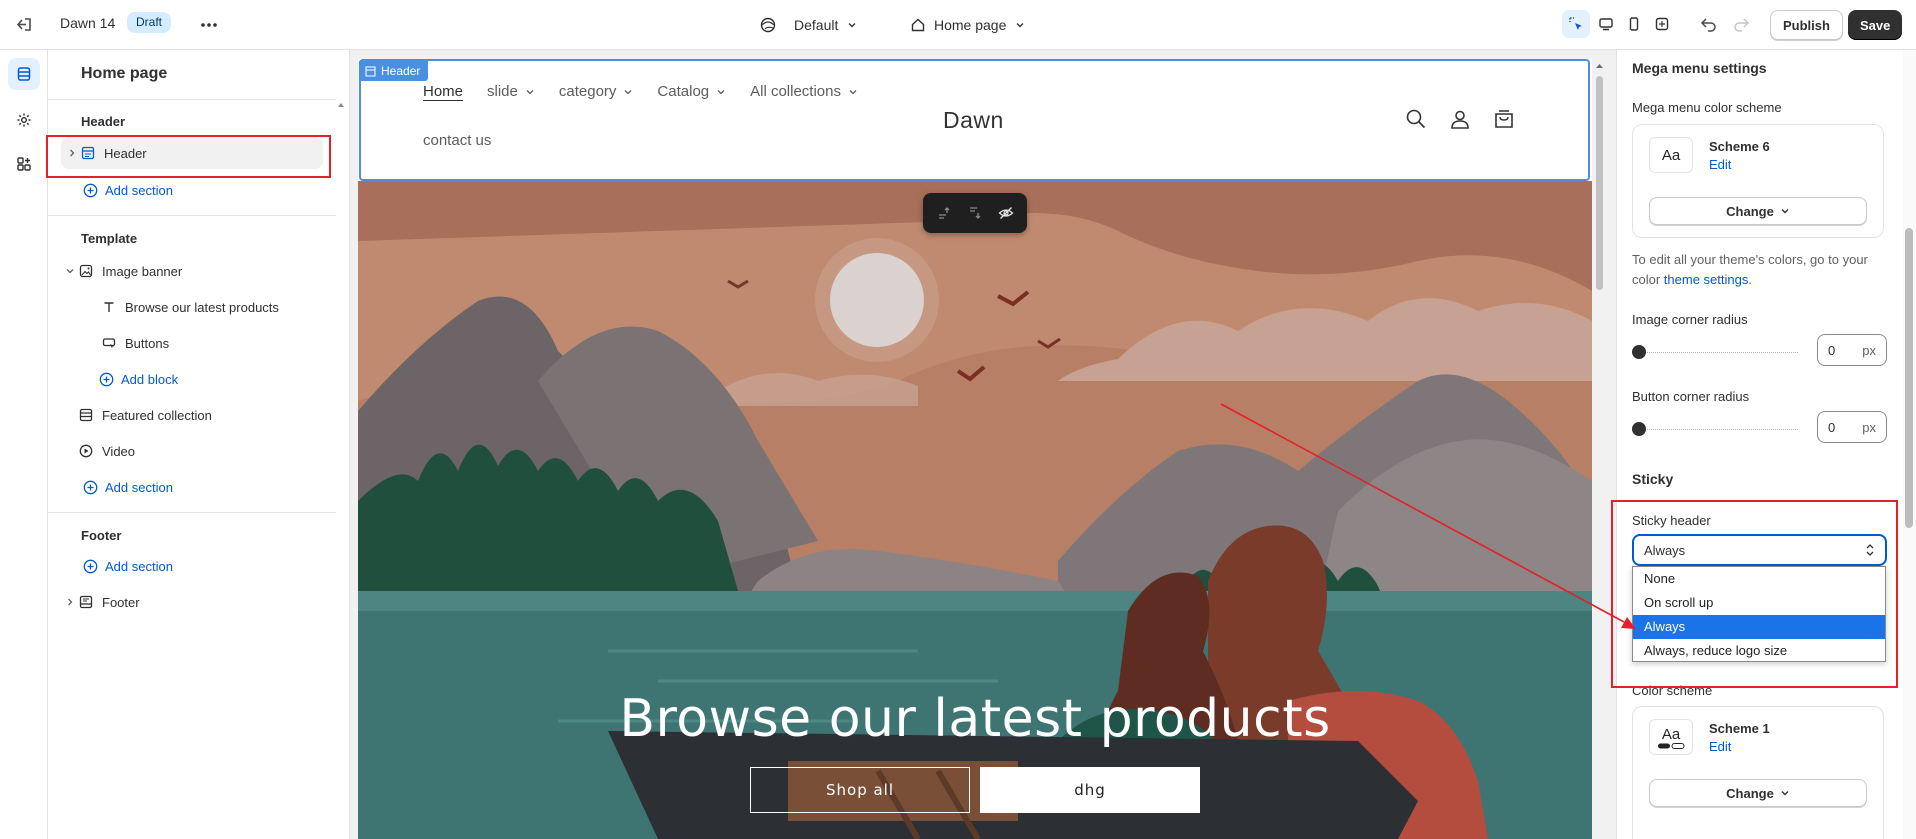 The image size is (1916, 839). What do you see at coordinates (147, 343) in the screenshot?
I see `buttons-block-label: Buttons` at bounding box center [147, 343].